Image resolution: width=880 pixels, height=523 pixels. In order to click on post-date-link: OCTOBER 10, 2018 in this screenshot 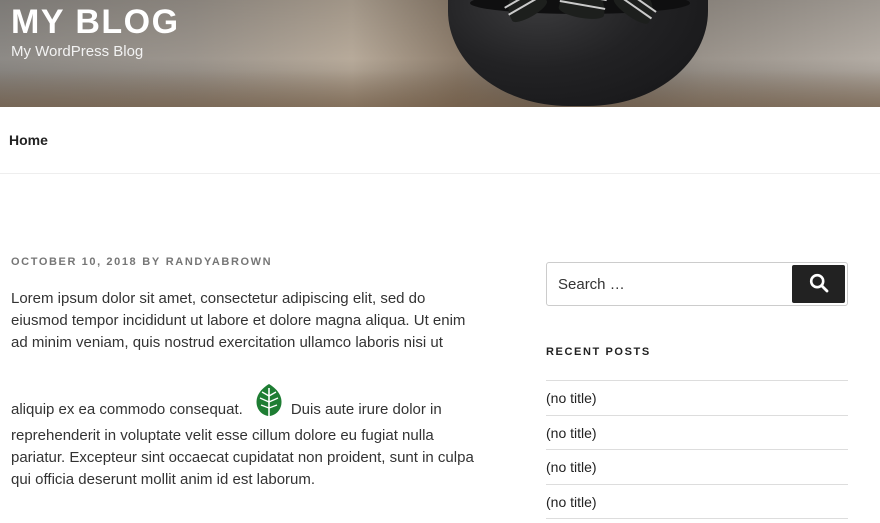, I will do `click(74, 262)`.